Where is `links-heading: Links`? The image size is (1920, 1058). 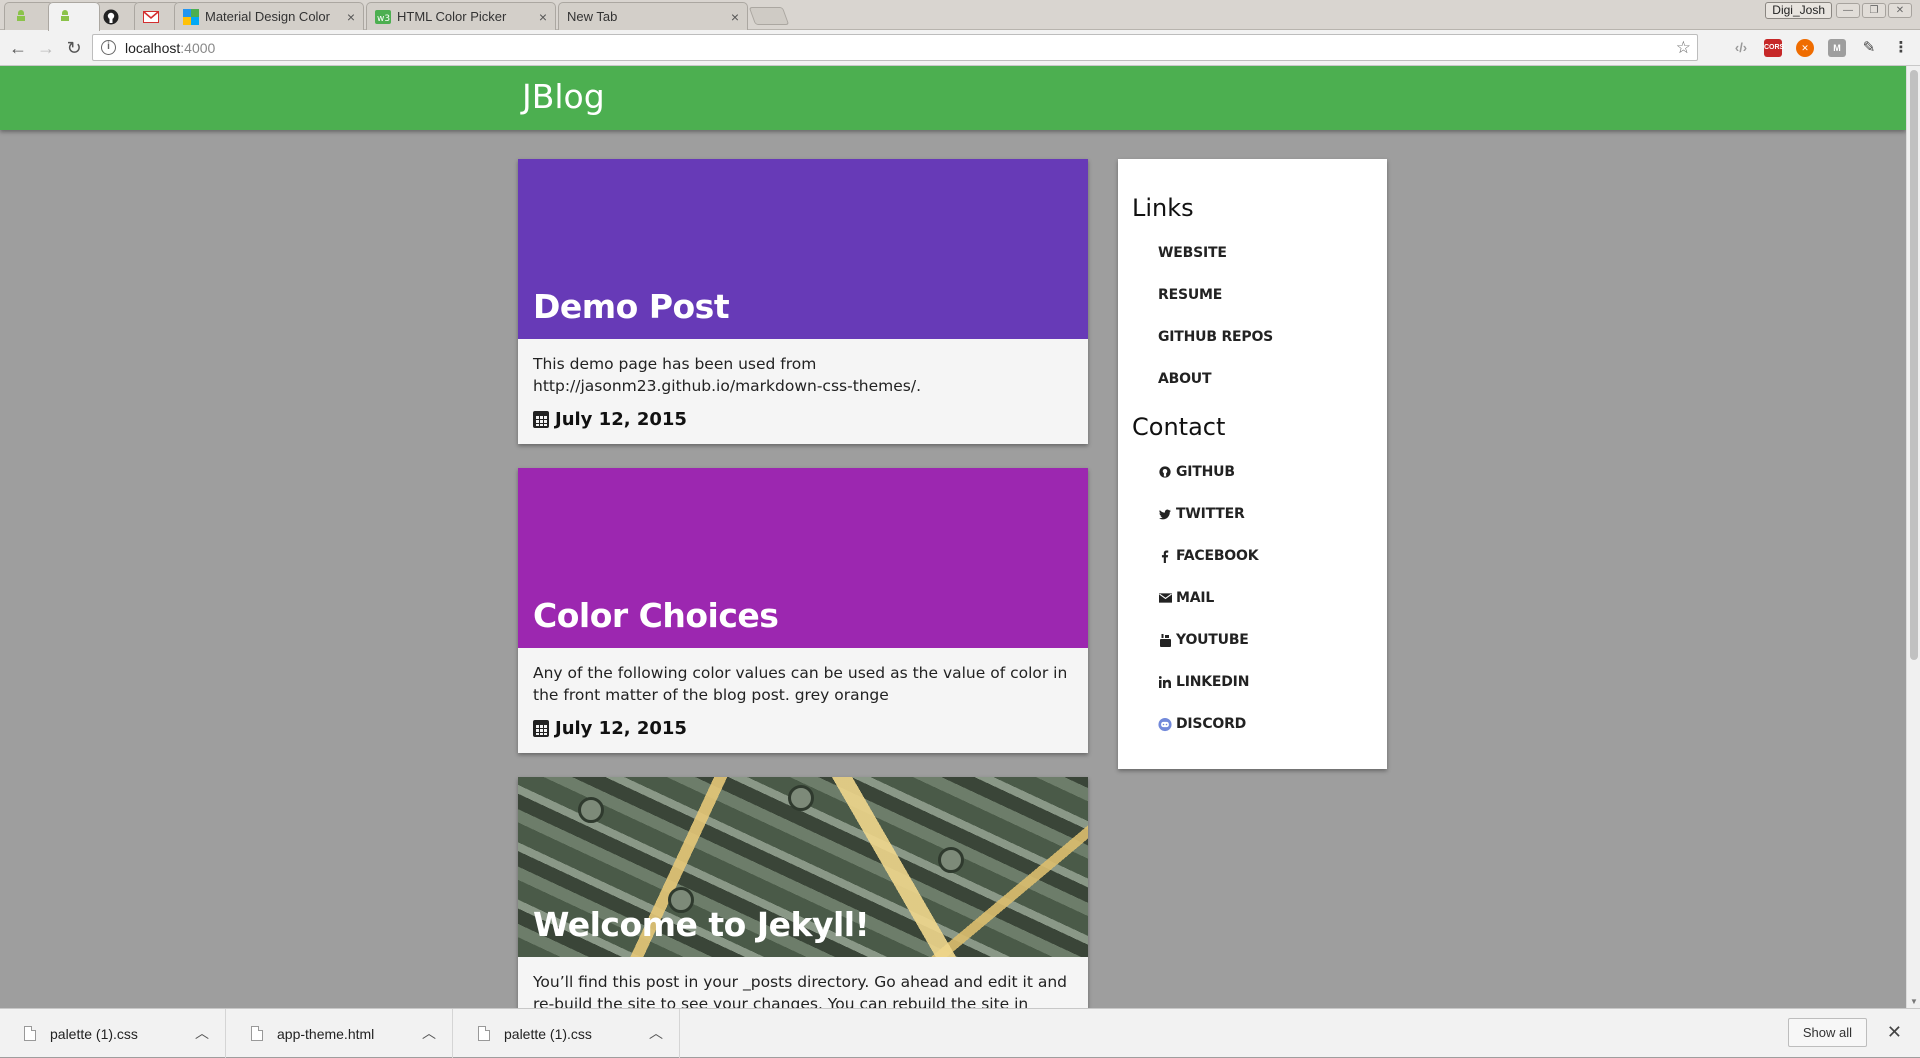
links-heading: Links is located at coordinates (1163, 208).